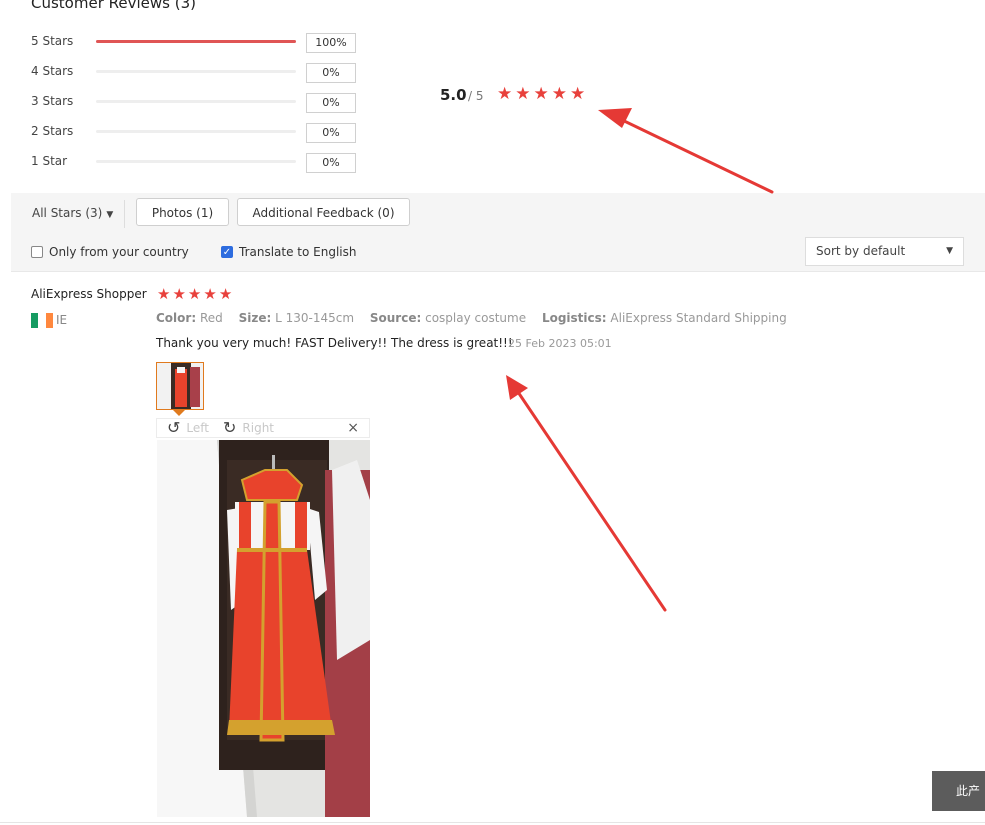 The height and width of the screenshot is (825, 985). I want to click on review-photo-thumbnail, so click(180, 386).